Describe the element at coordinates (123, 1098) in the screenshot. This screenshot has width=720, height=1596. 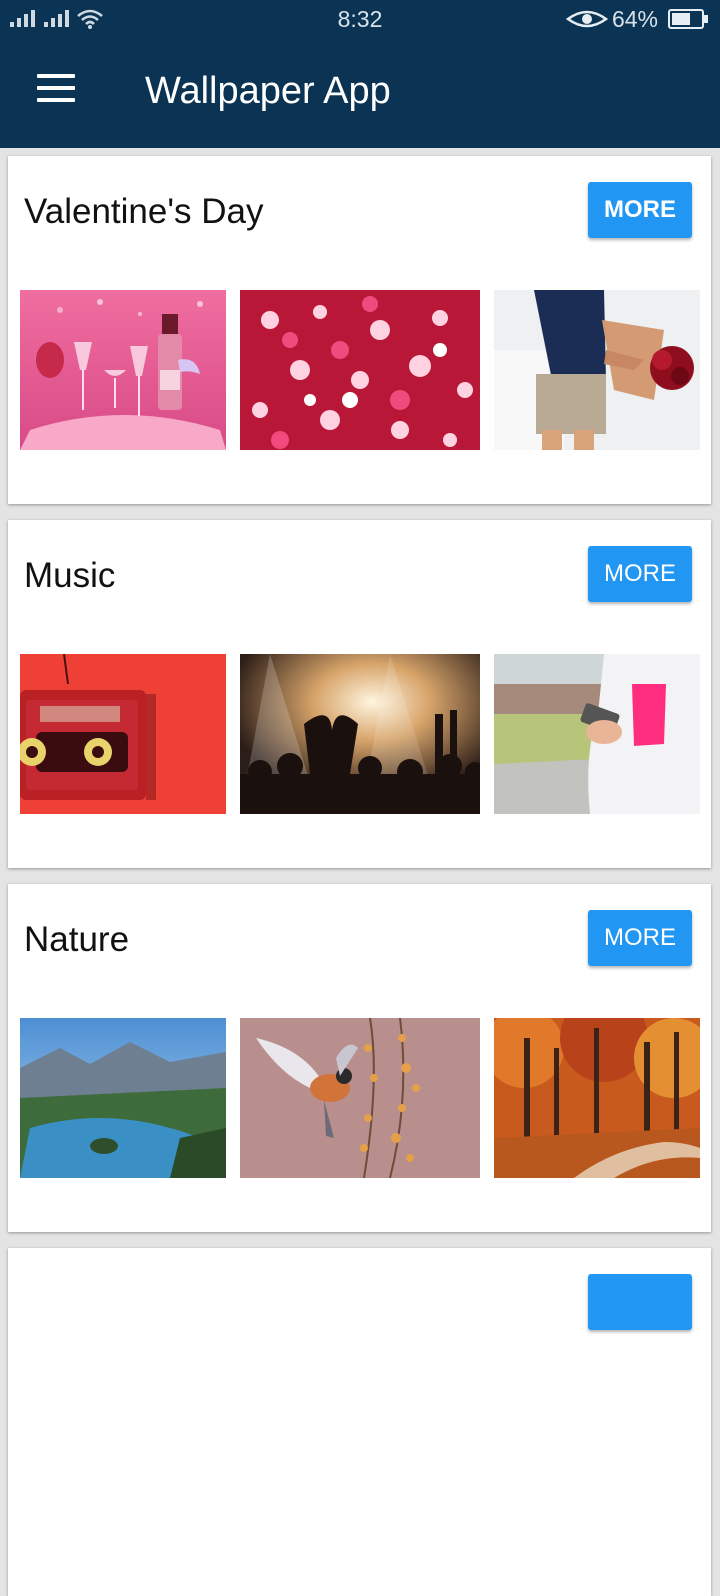
I see `mountain-lake-image` at that location.